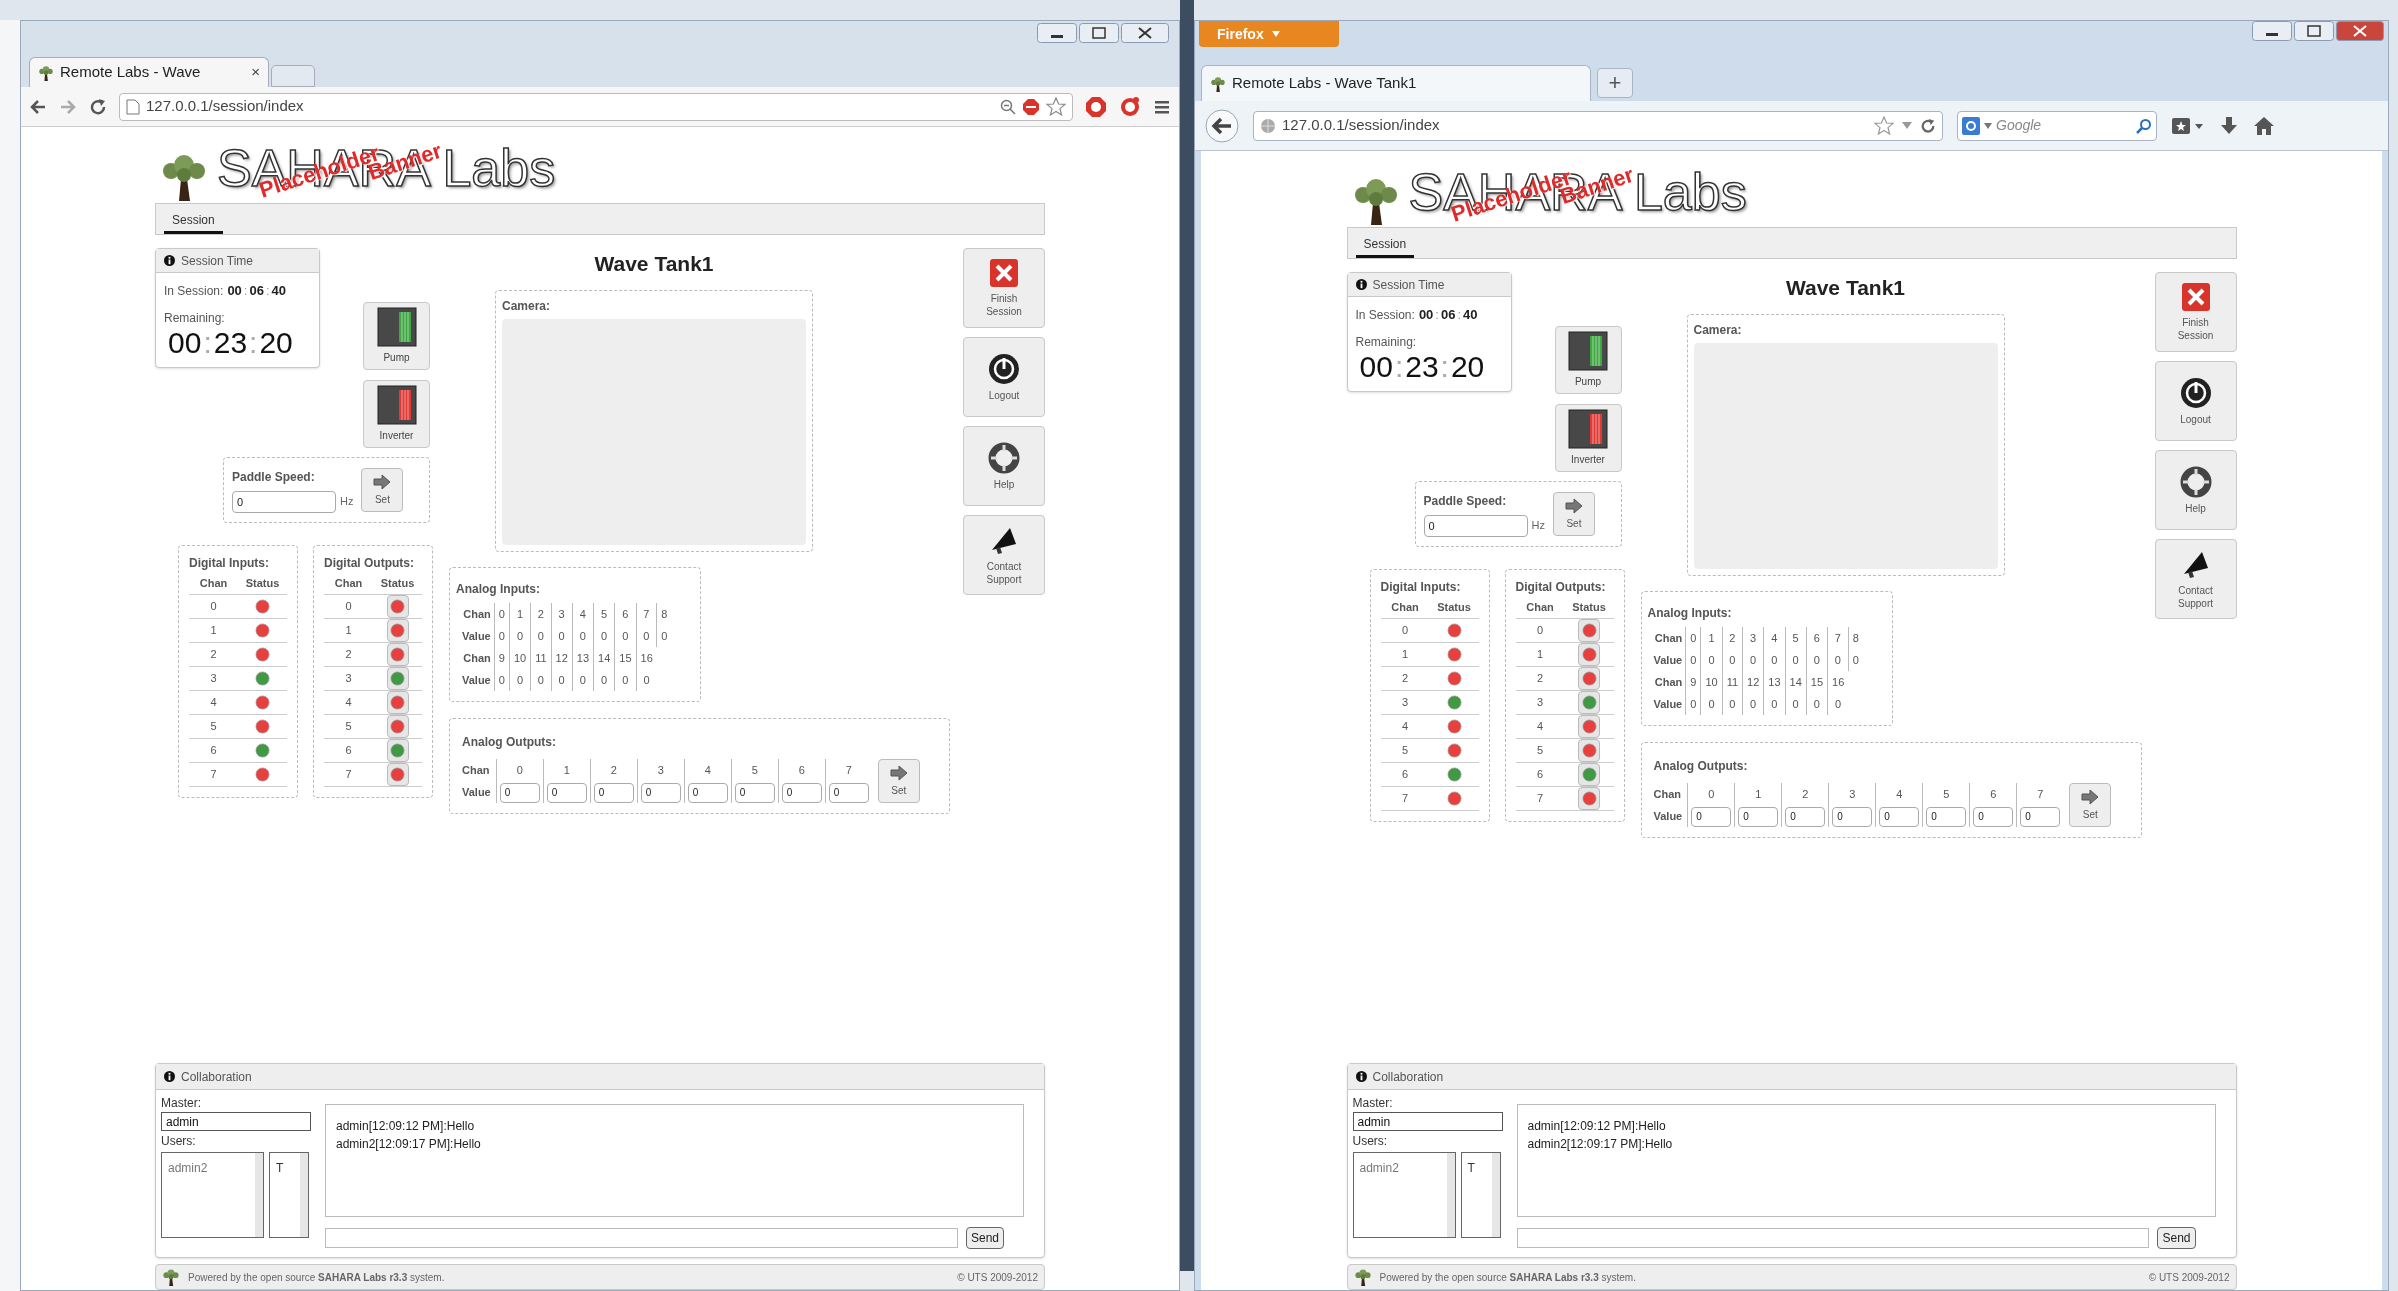 This screenshot has height=1291, width=2398. I want to click on search-field: Google, so click(2057, 125).